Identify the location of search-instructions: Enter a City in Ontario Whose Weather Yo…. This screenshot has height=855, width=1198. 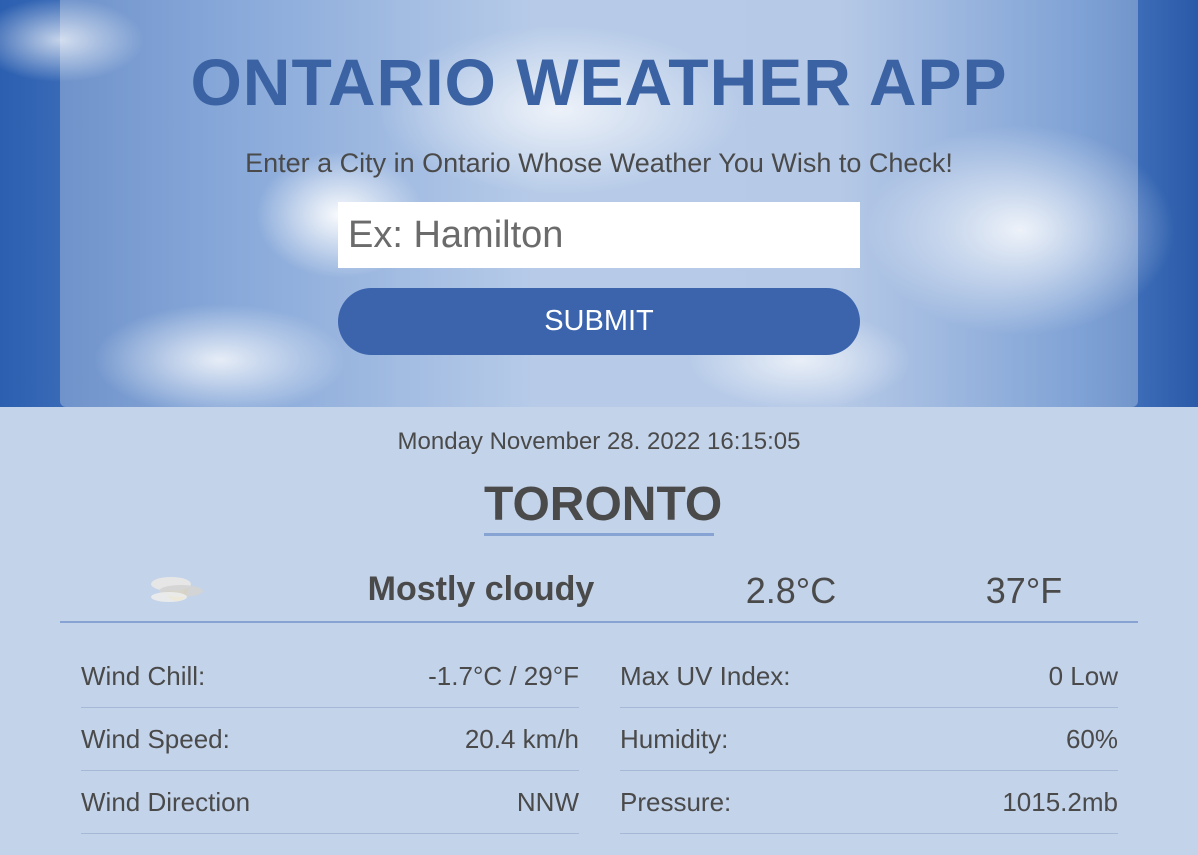
(599, 163).